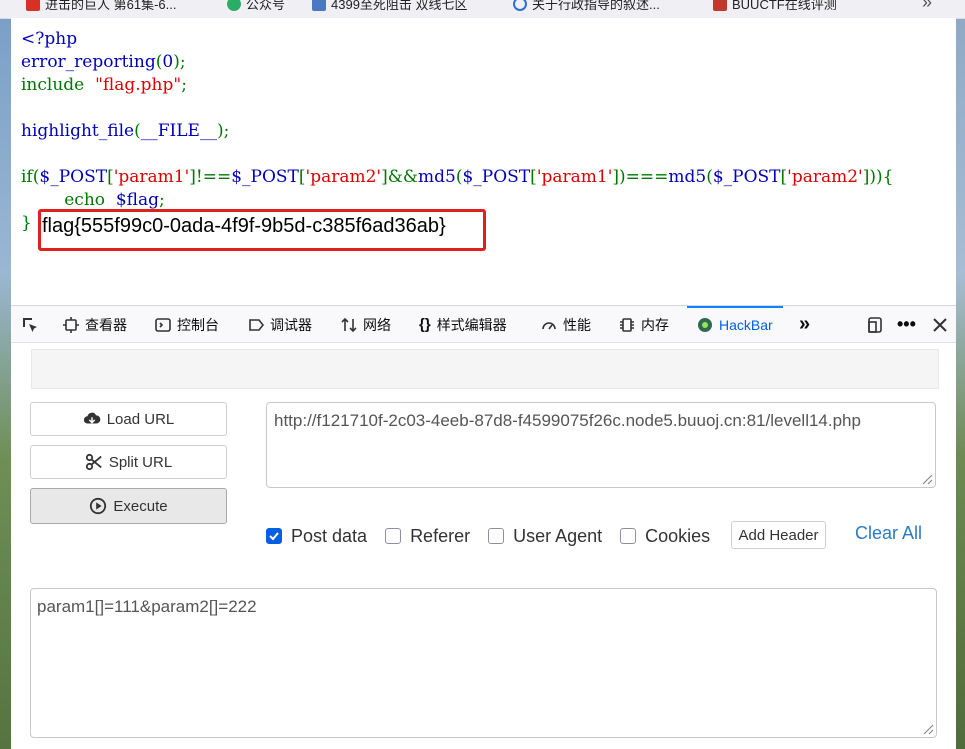 This screenshot has height=749, width=965. I want to click on more-tabs-chevron-icon: », so click(804, 324).